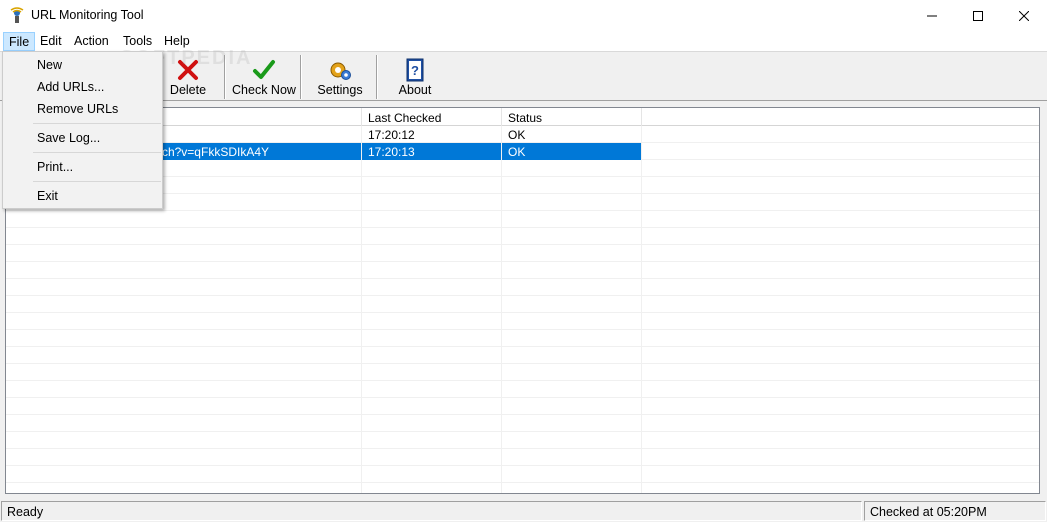  I want to click on close-button, so click(1024, 15).